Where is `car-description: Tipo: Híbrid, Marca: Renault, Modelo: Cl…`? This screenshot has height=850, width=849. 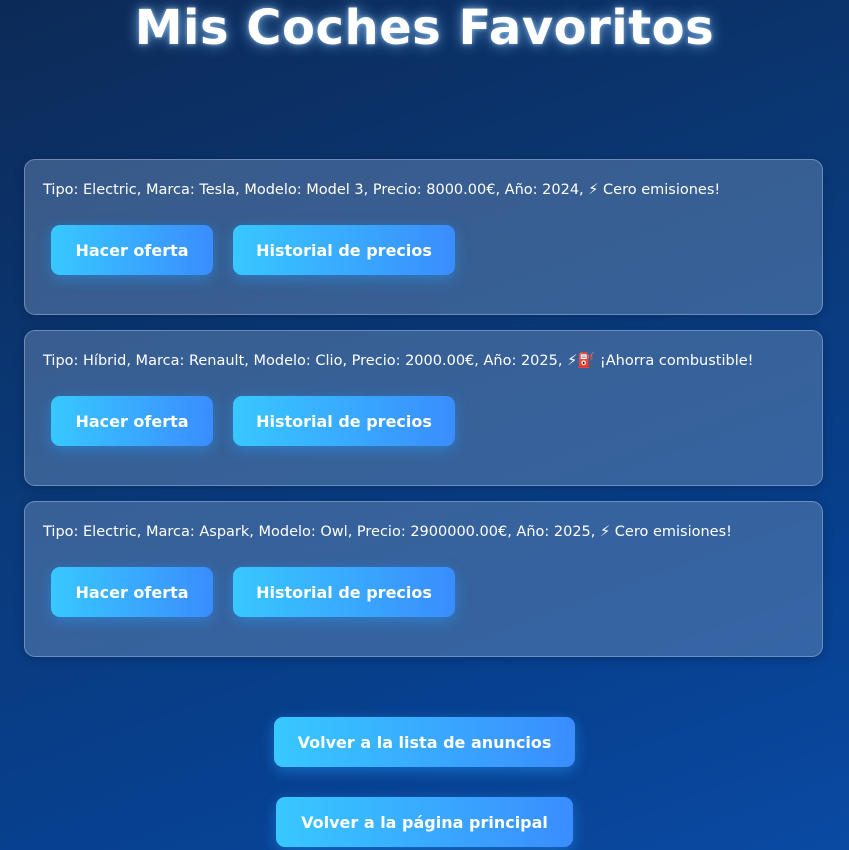 car-description: Tipo: Híbrid, Marca: Renault, Modelo: Cl… is located at coordinates (398, 361).